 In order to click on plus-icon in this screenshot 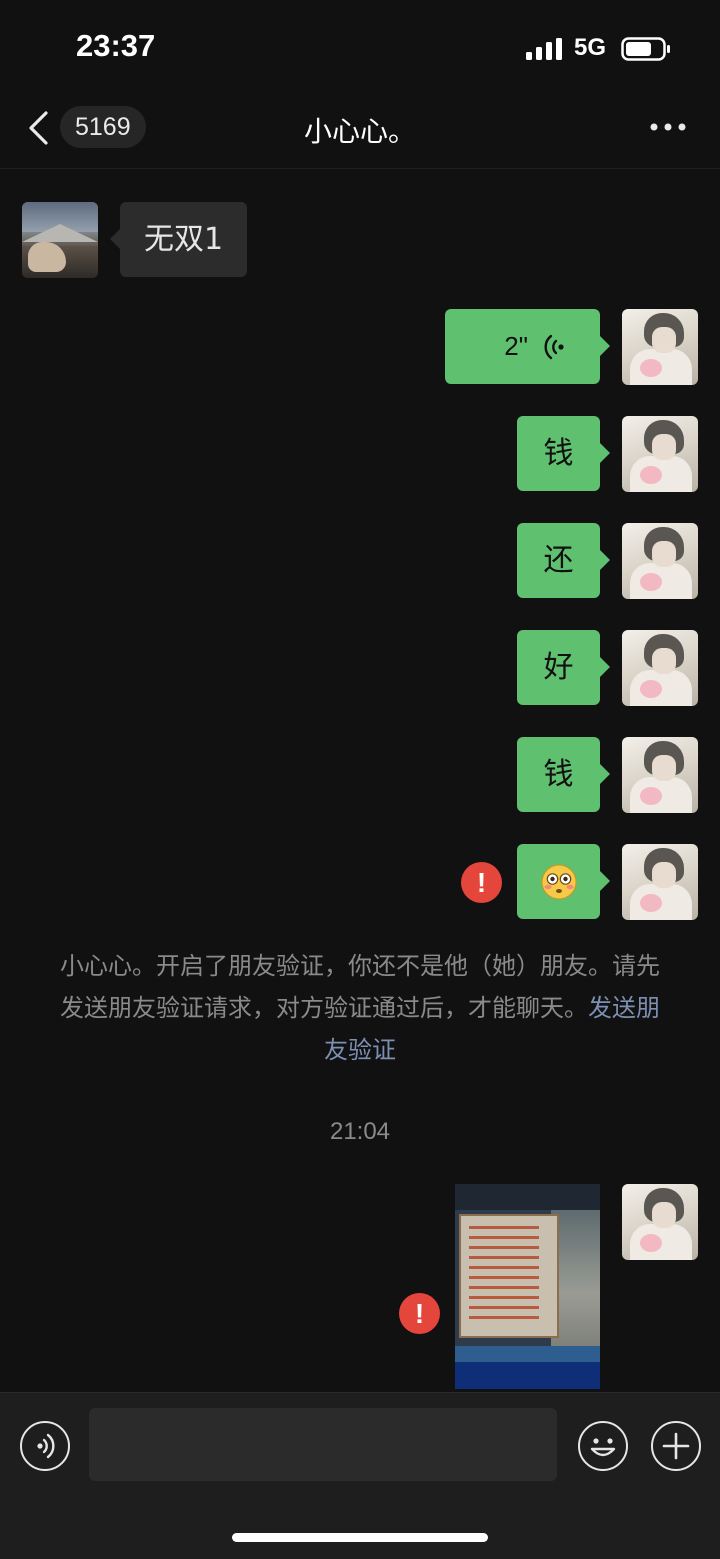, I will do `click(676, 1446)`.